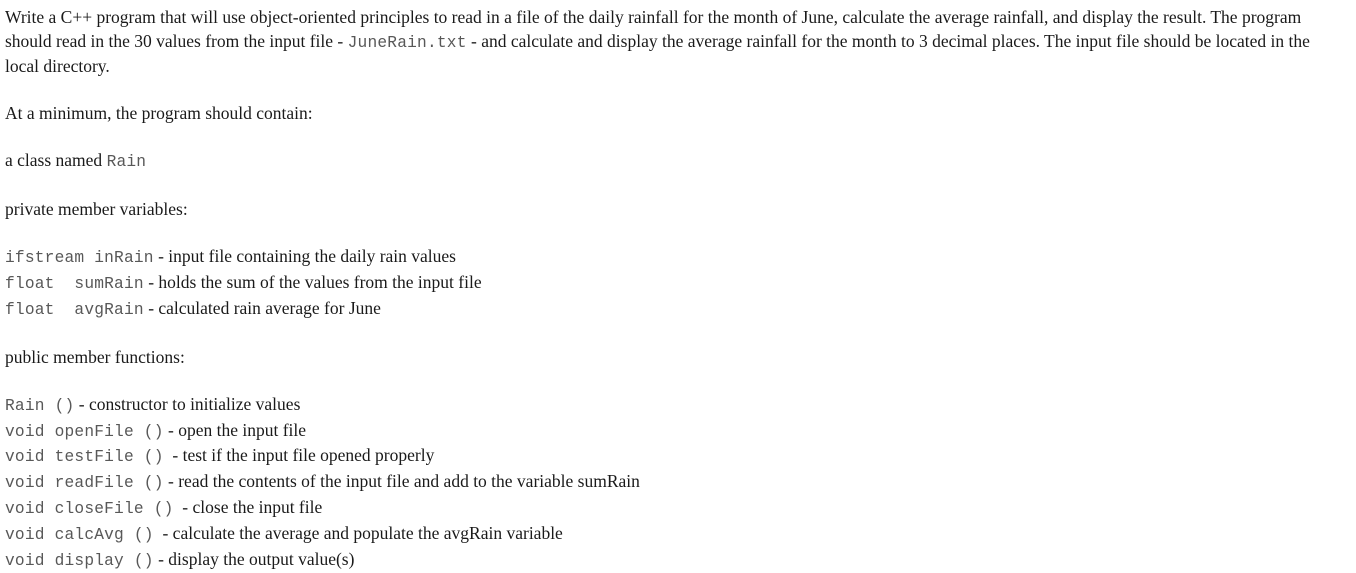 The image size is (1356, 573). What do you see at coordinates (235, 429) in the screenshot?
I see `function-description: - open the input file` at bounding box center [235, 429].